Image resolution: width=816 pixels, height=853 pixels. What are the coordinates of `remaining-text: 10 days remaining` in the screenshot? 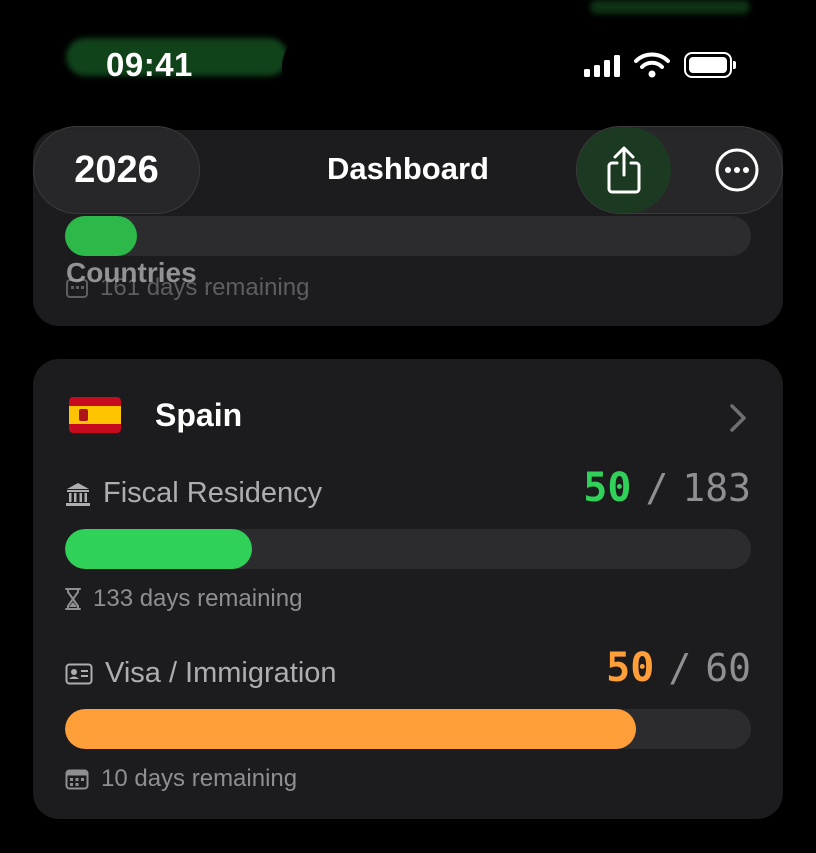 It's located at (199, 778).